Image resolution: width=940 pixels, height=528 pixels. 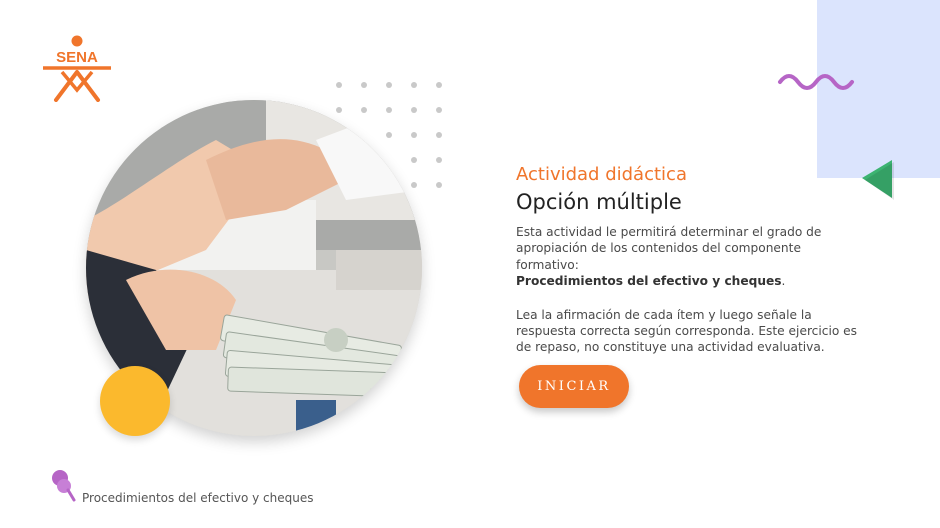 I want to click on yellow-circle-decoration, so click(x=135, y=401).